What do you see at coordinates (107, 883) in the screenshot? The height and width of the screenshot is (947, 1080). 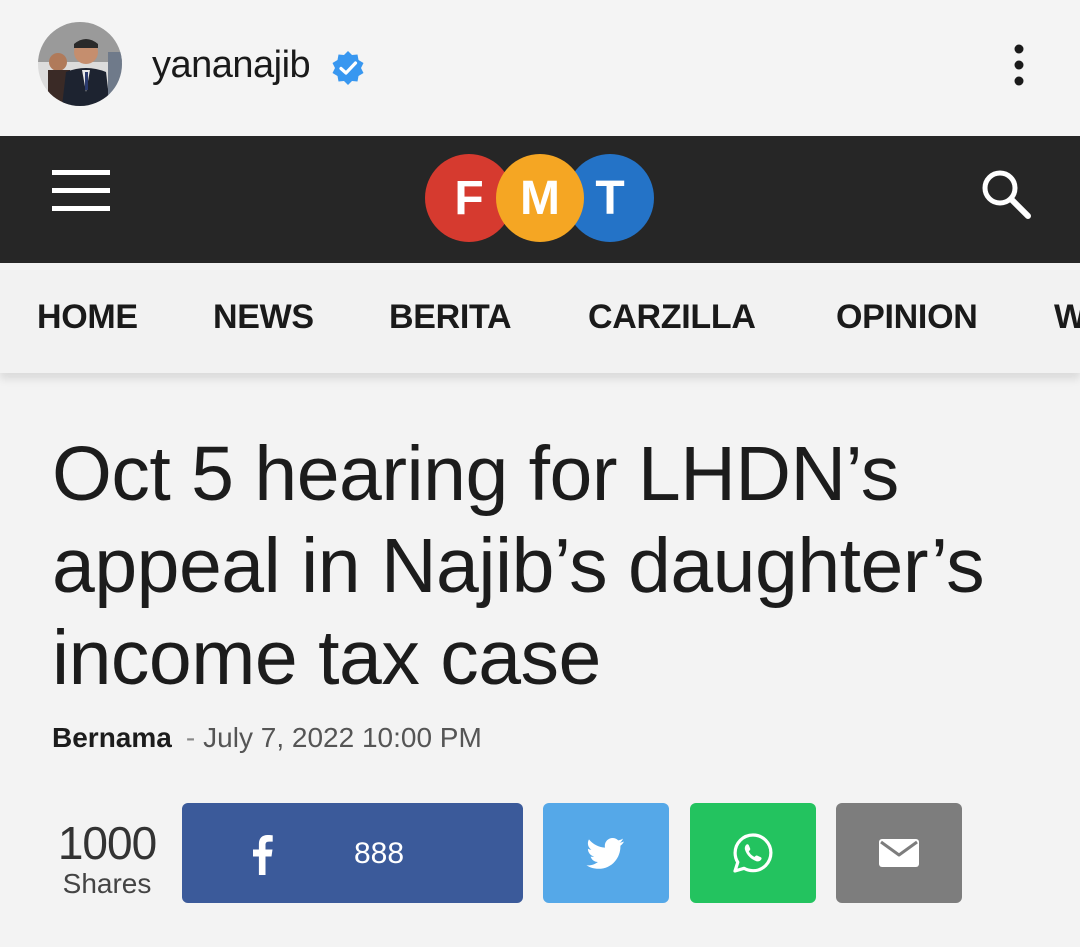 I see `share-label: Shares` at bounding box center [107, 883].